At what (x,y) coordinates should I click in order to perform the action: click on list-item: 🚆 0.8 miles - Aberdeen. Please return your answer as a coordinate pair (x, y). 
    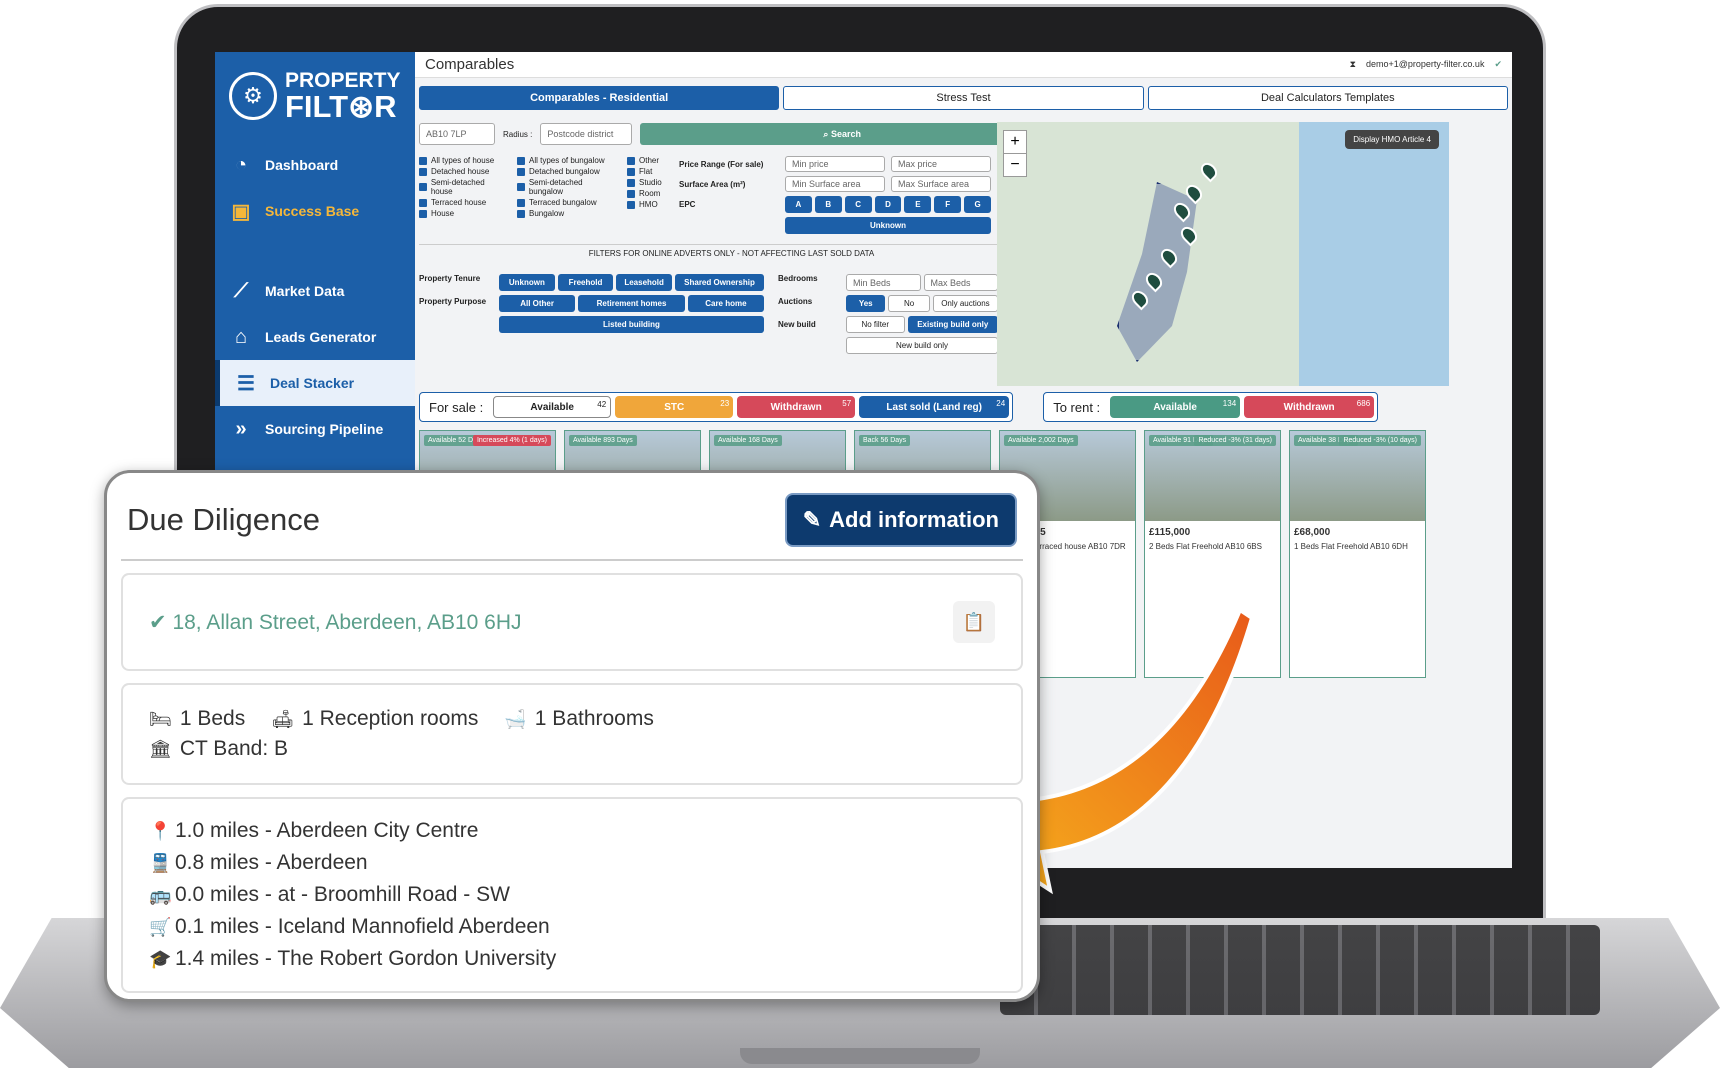
    Looking at the image, I should click on (572, 863).